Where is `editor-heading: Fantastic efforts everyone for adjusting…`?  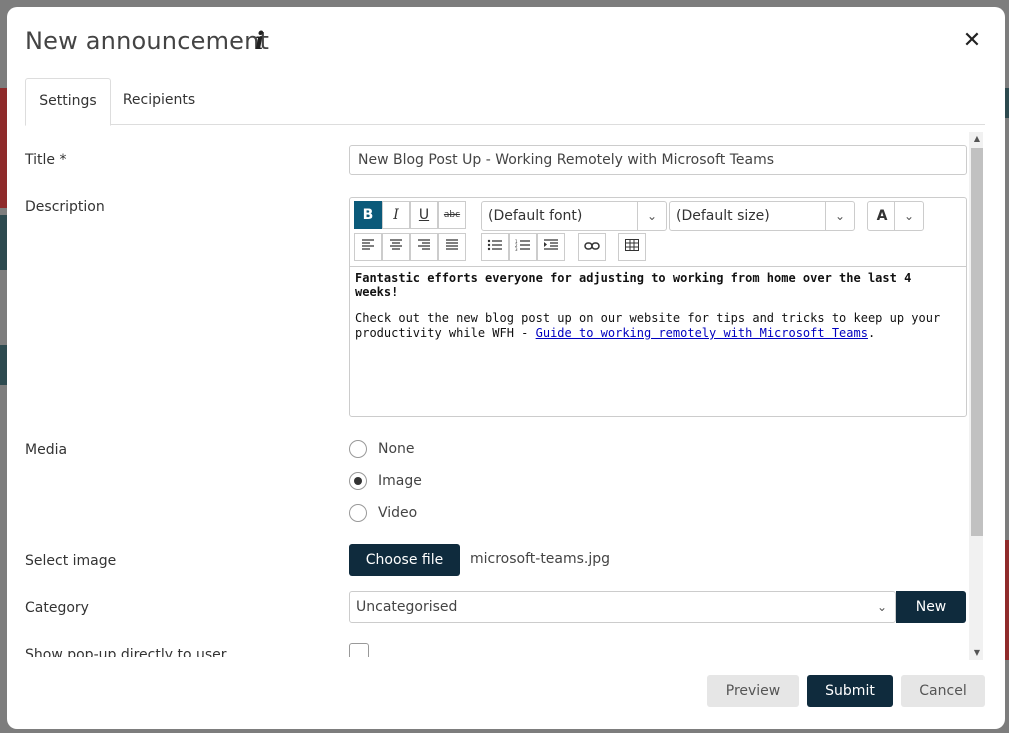 editor-heading: Fantastic efforts everyone for adjusting… is located at coordinates (633, 285).